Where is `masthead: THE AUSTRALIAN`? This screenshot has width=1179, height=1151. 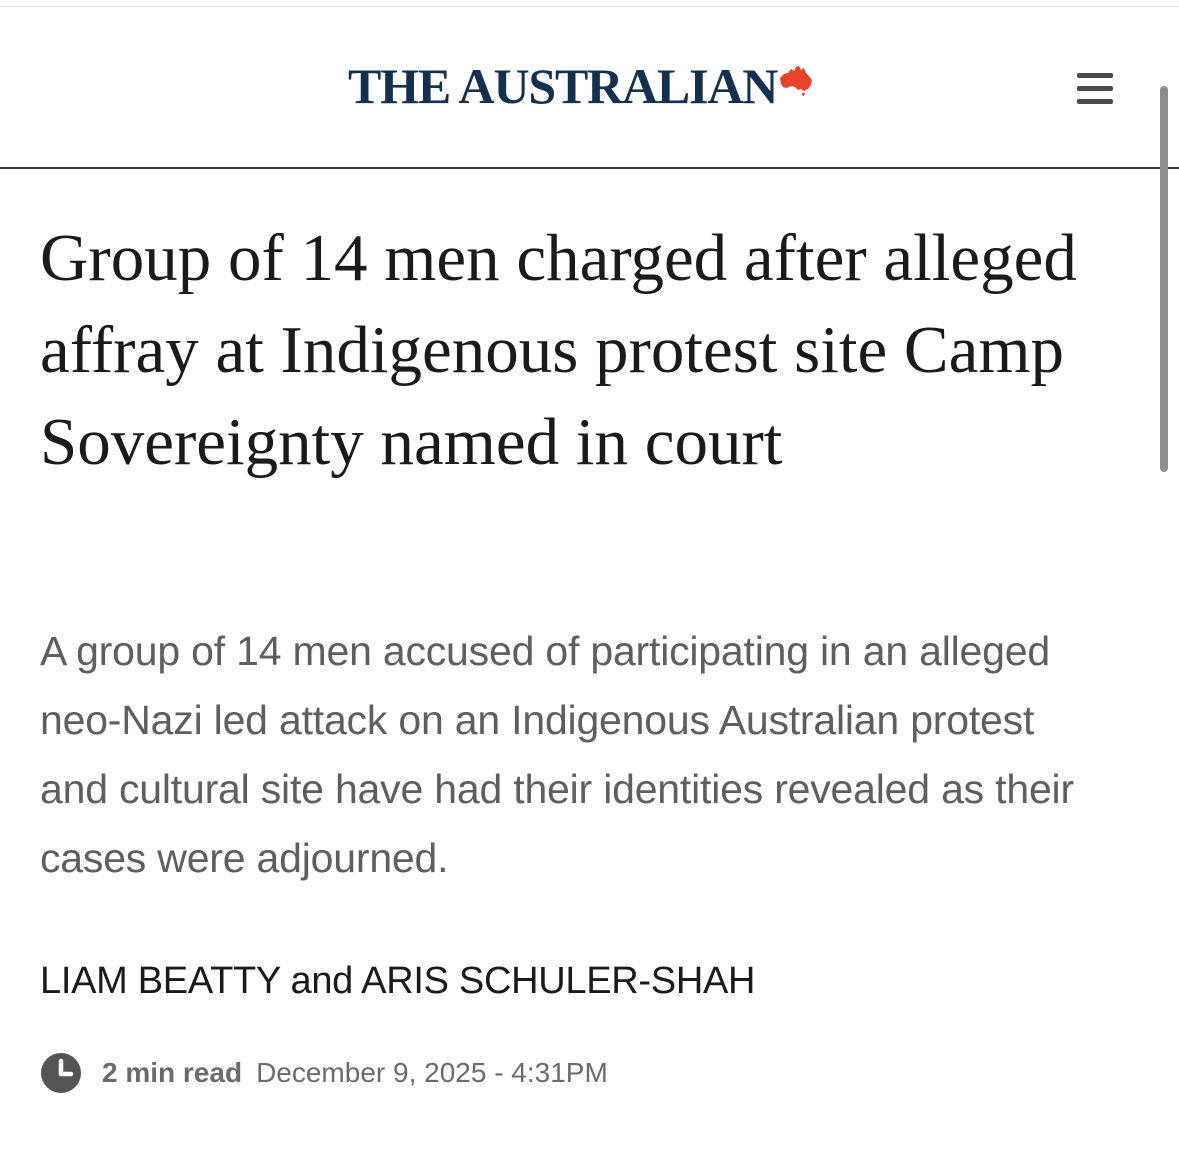 masthead: THE AUSTRALIAN is located at coordinates (589, 84).